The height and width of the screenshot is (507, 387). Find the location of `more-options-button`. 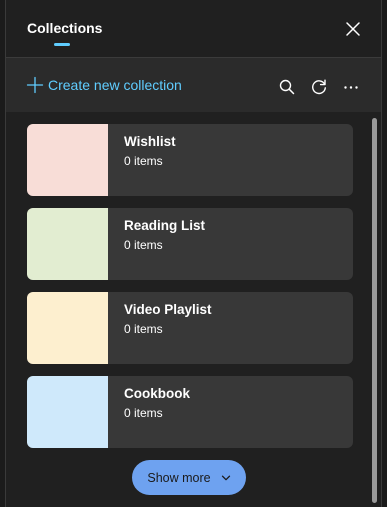

more-options-button is located at coordinates (351, 87).